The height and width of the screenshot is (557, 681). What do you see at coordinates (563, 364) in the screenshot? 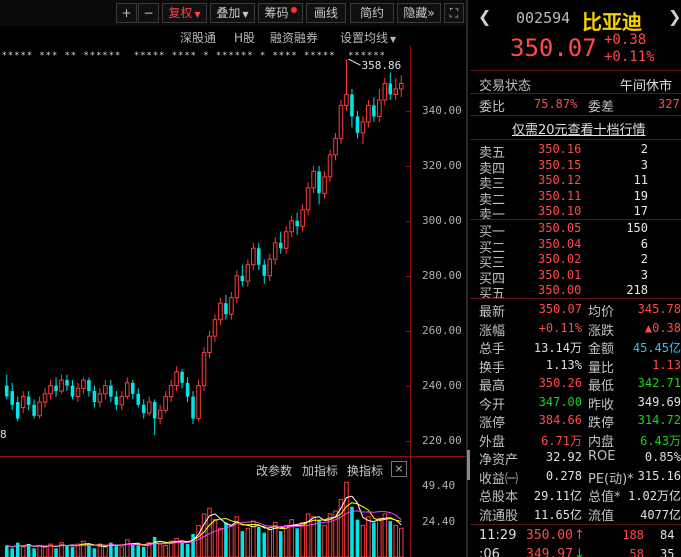
I see `stat-value: 1.13%` at bounding box center [563, 364].